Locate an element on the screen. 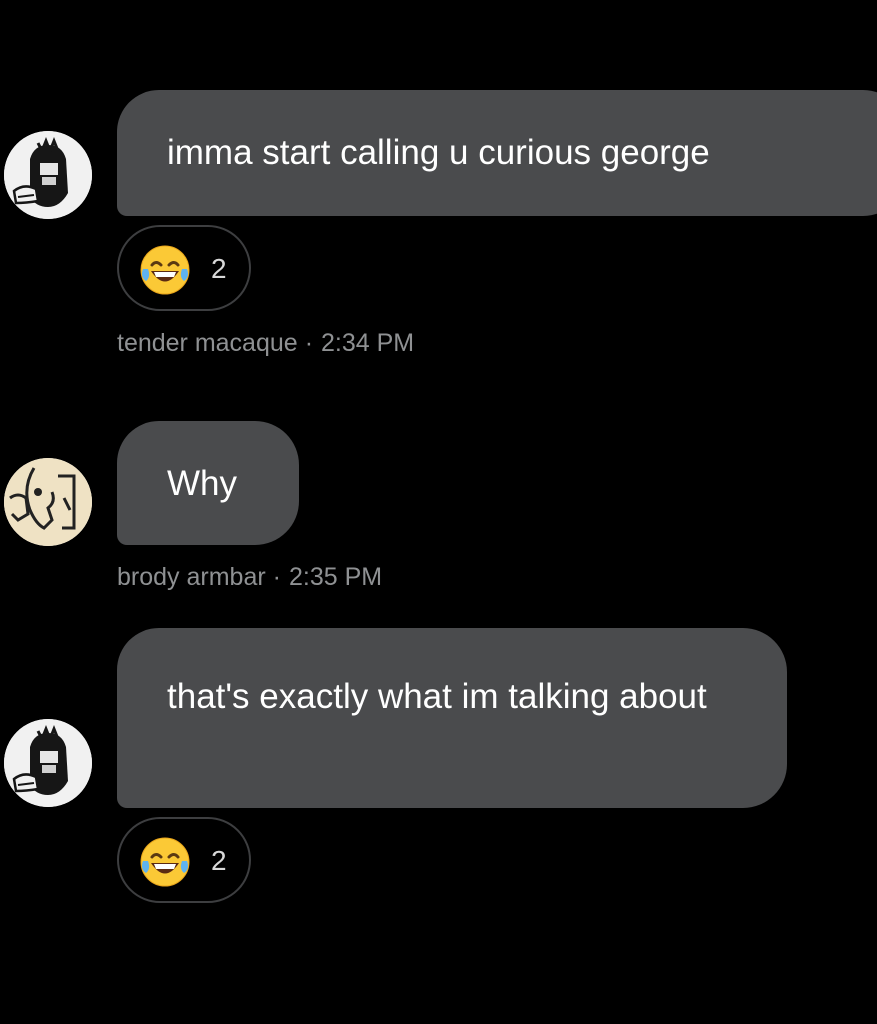 The height and width of the screenshot is (1024, 877). message-bubble: Why is located at coordinates (208, 483).